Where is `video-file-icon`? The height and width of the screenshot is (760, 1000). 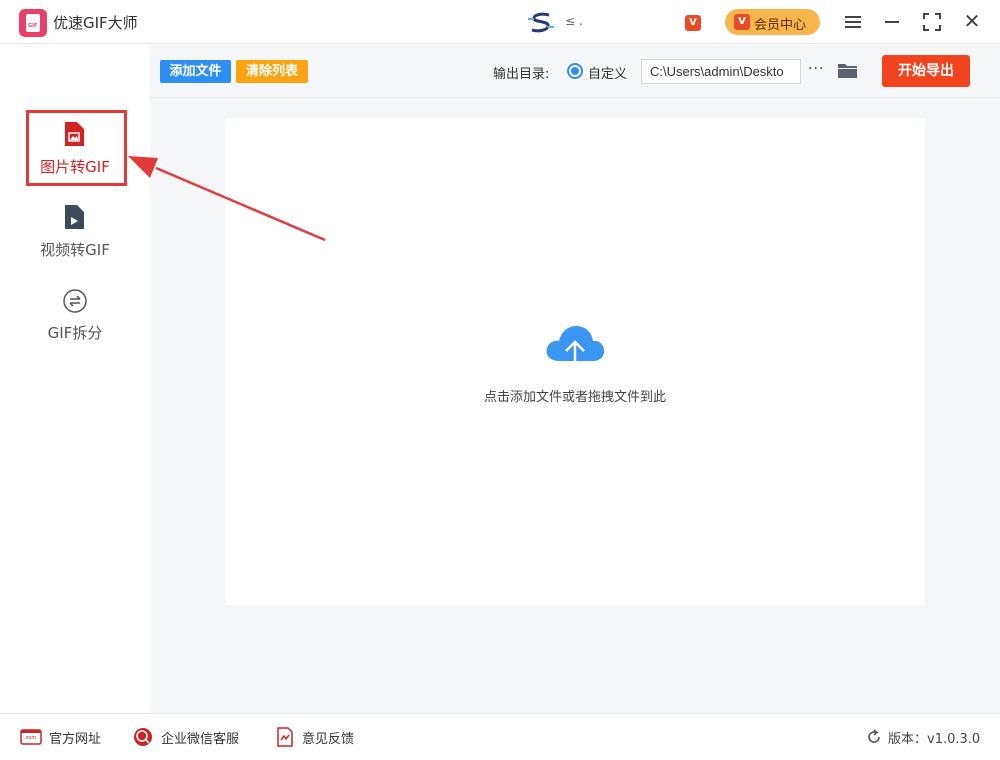 video-file-icon is located at coordinates (74, 217).